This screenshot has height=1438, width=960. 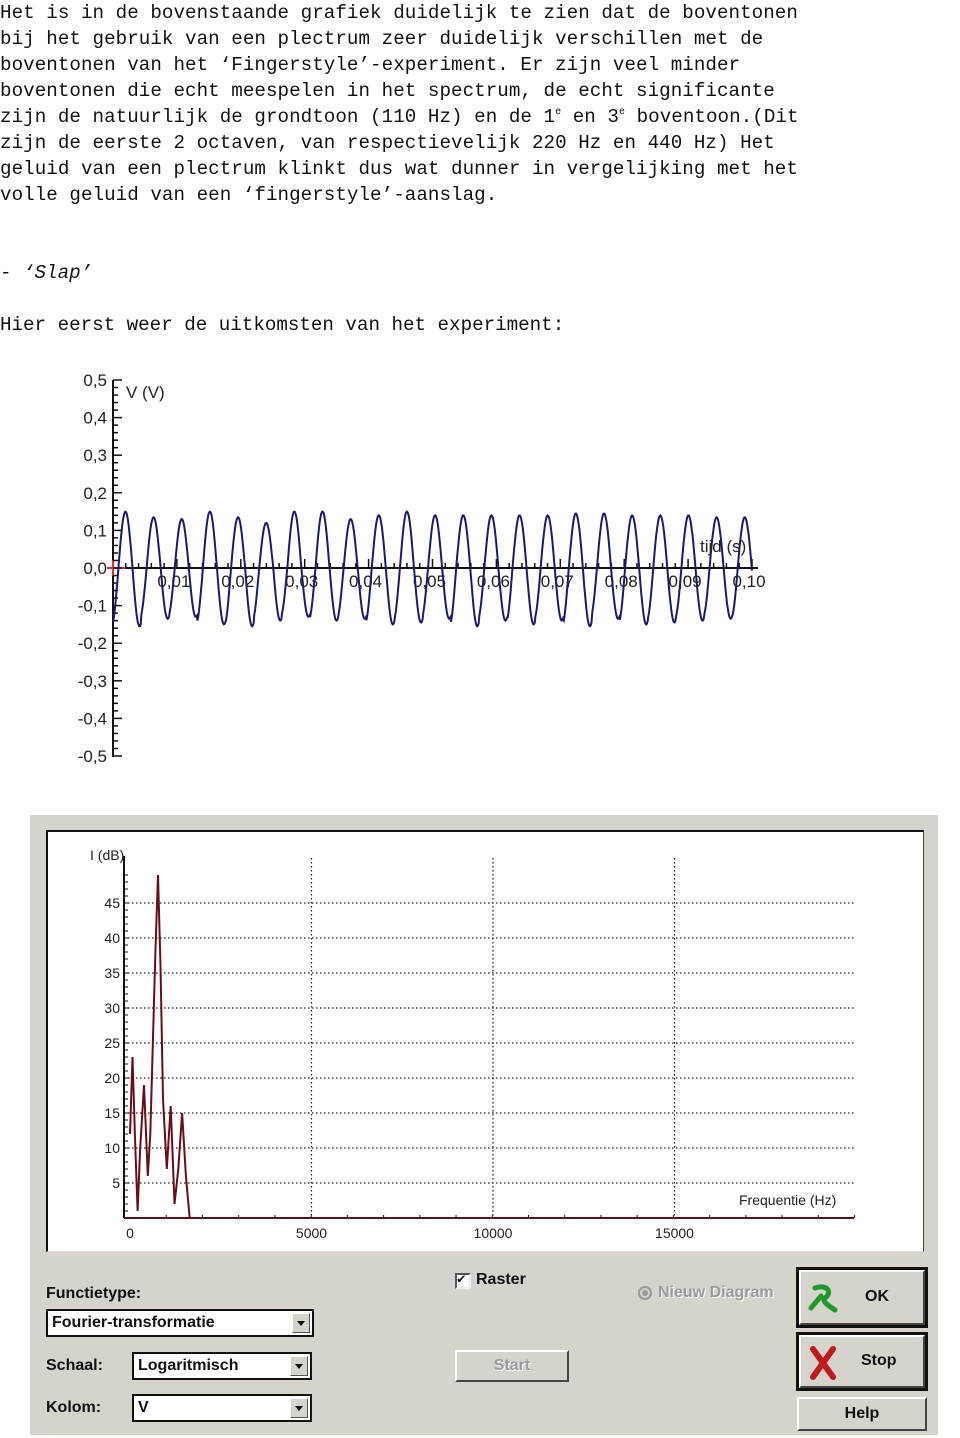 What do you see at coordinates (463, 1280) in the screenshot?
I see `raster-checkbox` at bounding box center [463, 1280].